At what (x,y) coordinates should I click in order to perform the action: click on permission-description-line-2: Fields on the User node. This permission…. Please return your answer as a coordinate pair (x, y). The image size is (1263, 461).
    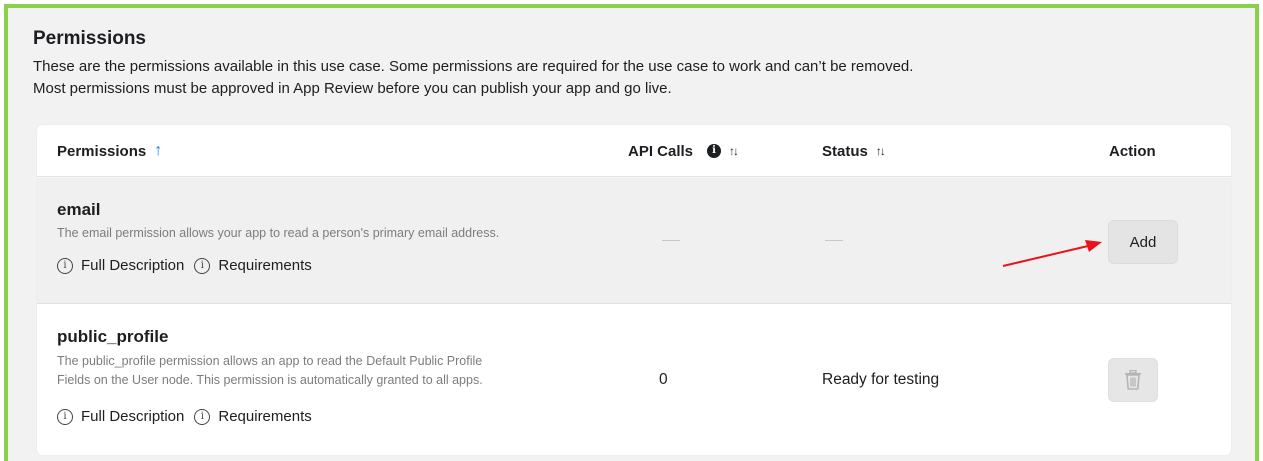
    Looking at the image, I should click on (270, 380).